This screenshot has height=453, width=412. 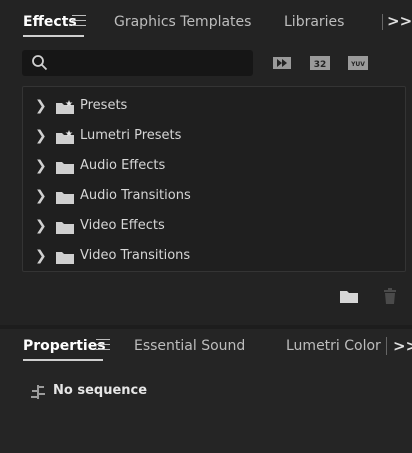 I want to click on tree-item-label: Video Transitions, so click(x=135, y=255).